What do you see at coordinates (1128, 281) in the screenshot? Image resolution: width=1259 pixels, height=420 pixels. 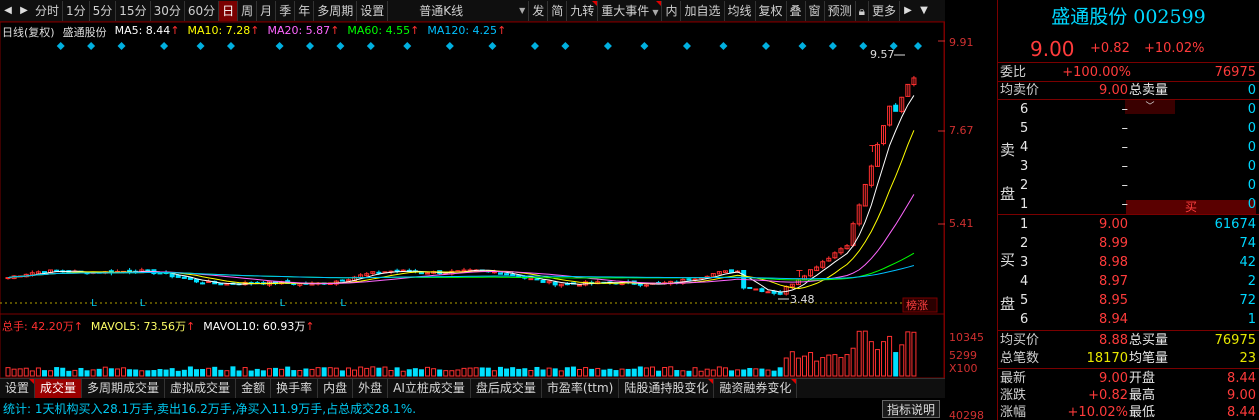 I see `buy-level-row: 4 8.97 2` at bounding box center [1128, 281].